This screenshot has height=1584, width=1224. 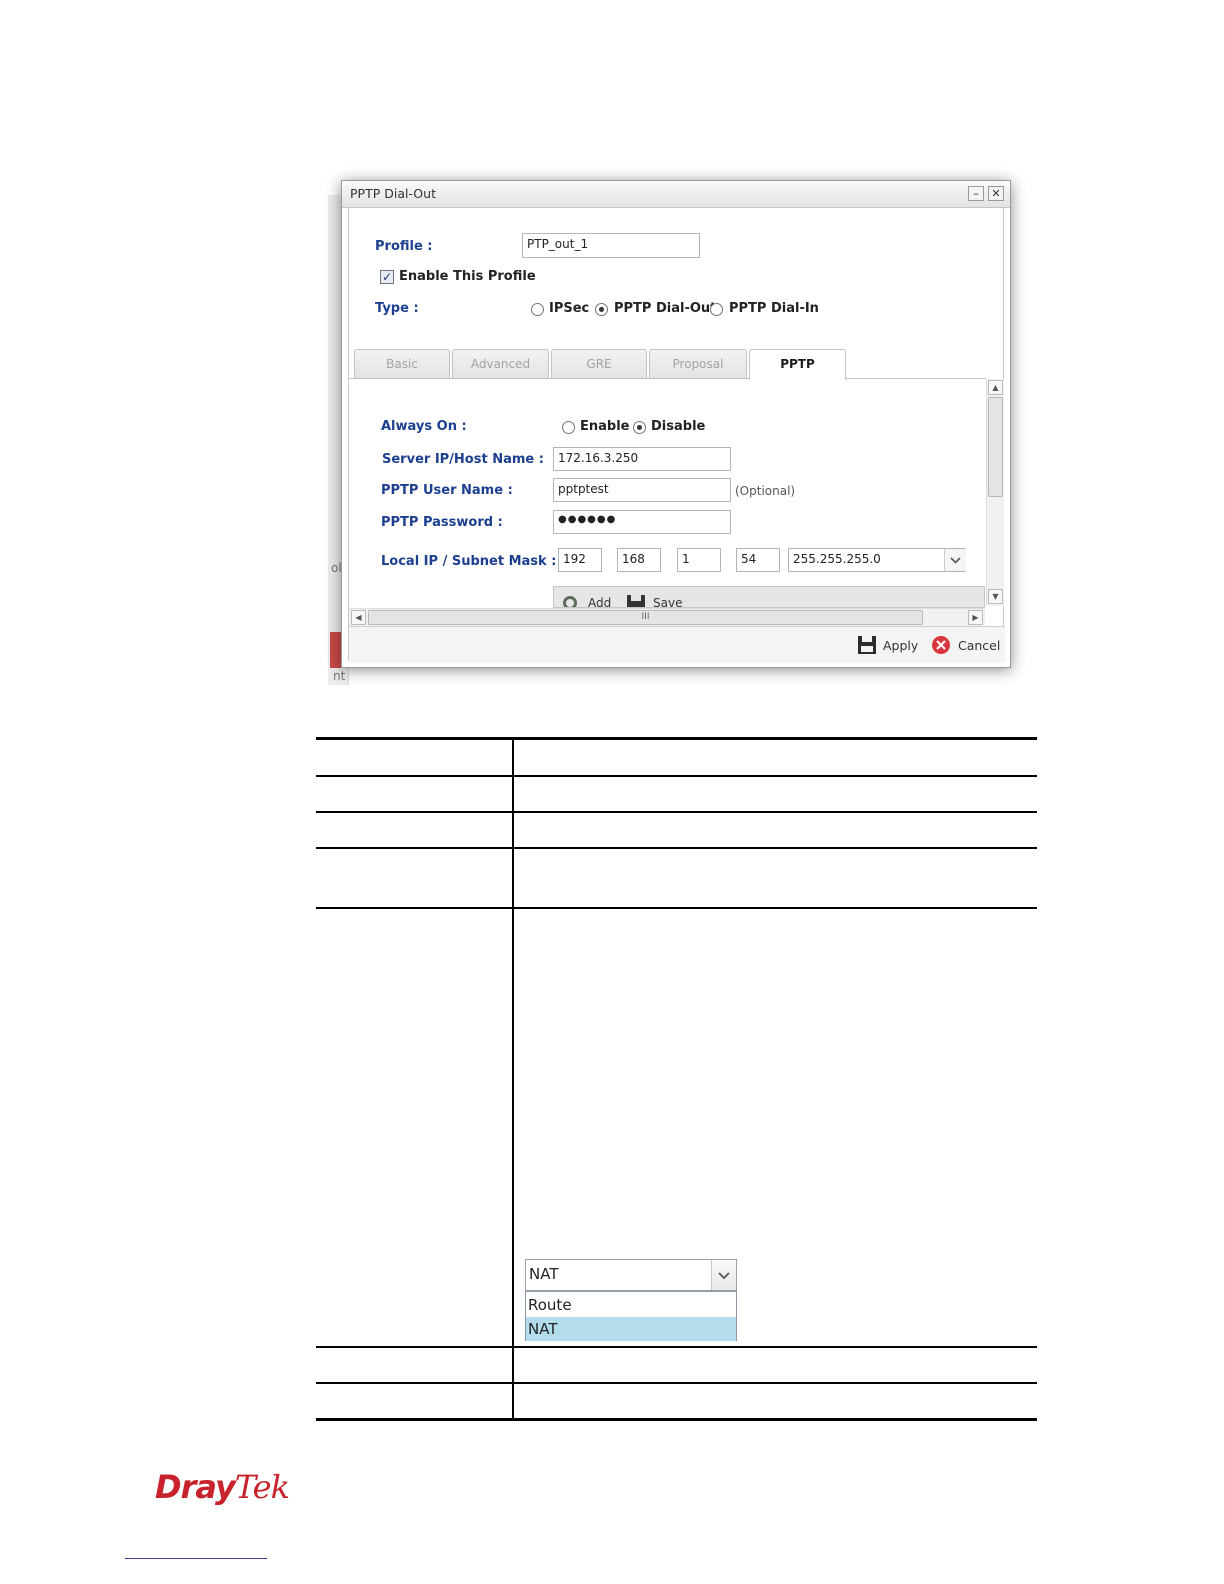 What do you see at coordinates (642, 490) in the screenshot?
I see `pptp-user-input: pptptest` at bounding box center [642, 490].